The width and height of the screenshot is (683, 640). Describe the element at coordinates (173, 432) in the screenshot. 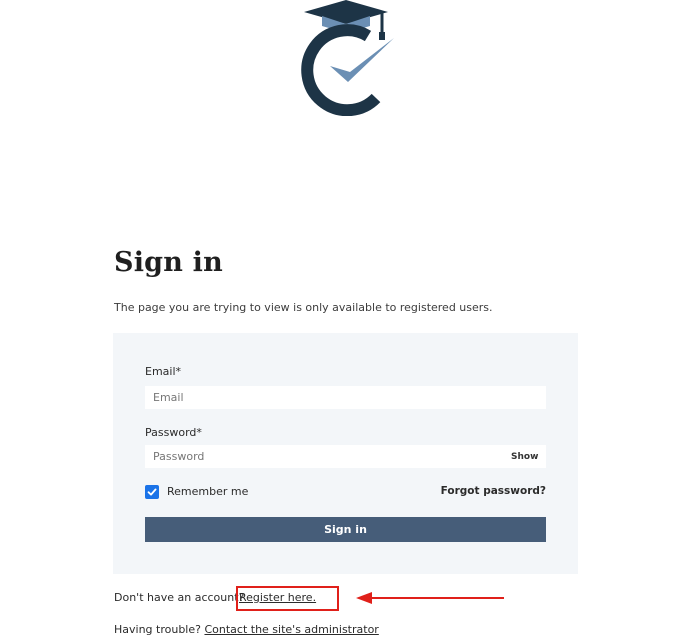

I see `password-label: Password*` at that location.